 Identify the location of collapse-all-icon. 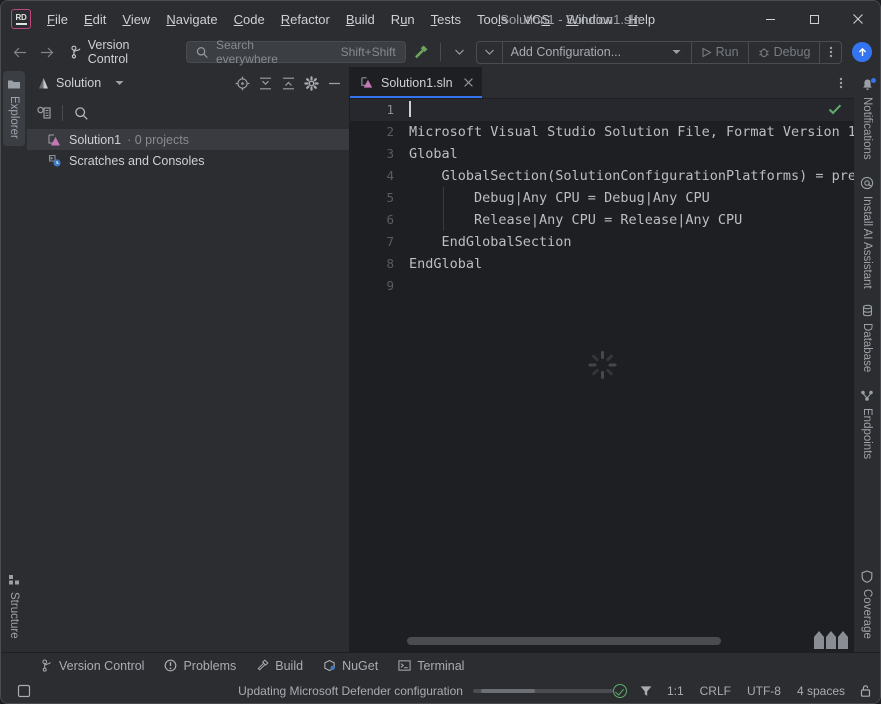
(288, 83).